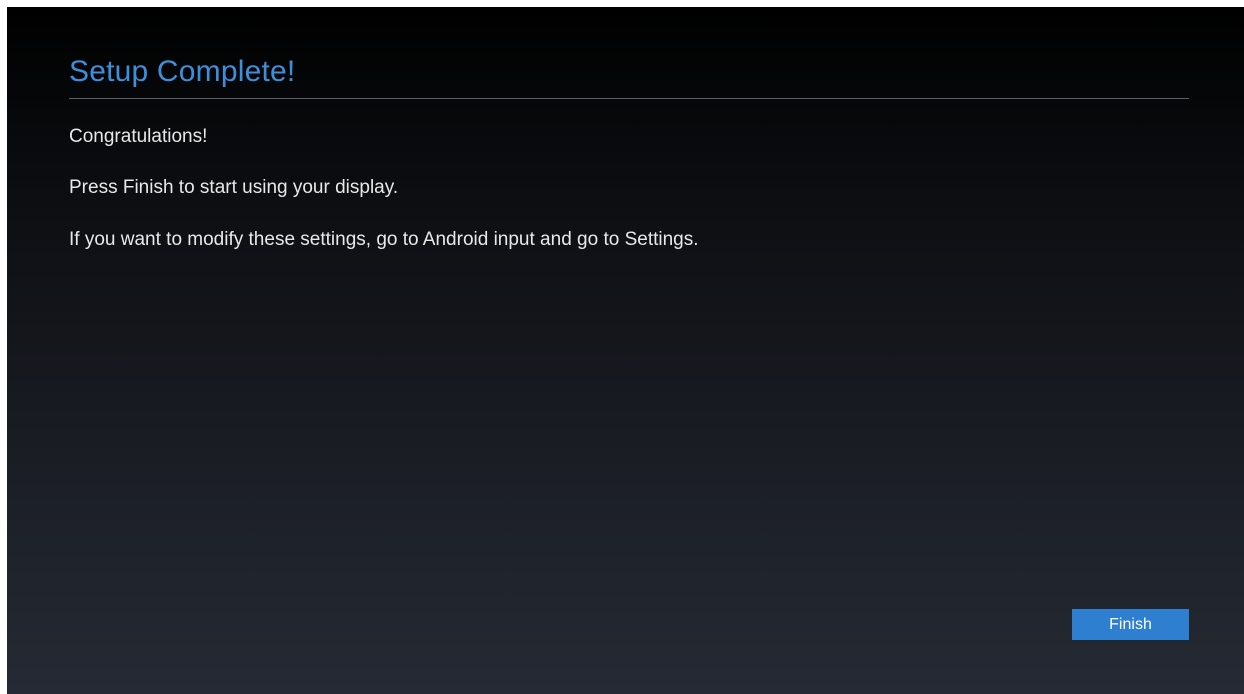 This screenshot has width=1244, height=694. Describe the element at coordinates (182, 71) in the screenshot. I see `page-title: Setup Complete!` at that location.